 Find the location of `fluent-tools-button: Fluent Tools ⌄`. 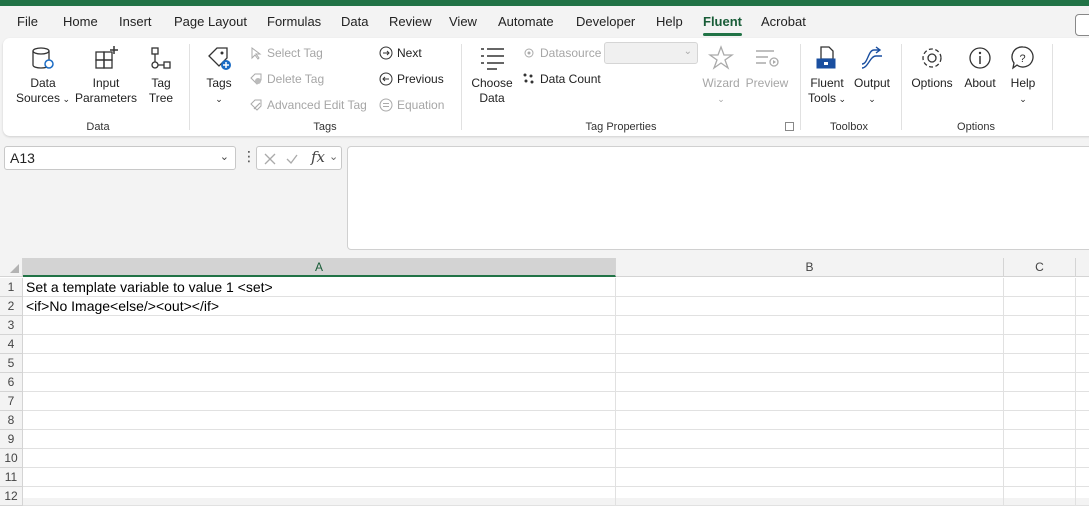

fluent-tools-button: Fluent Tools ⌄ is located at coordinates (827, 75).